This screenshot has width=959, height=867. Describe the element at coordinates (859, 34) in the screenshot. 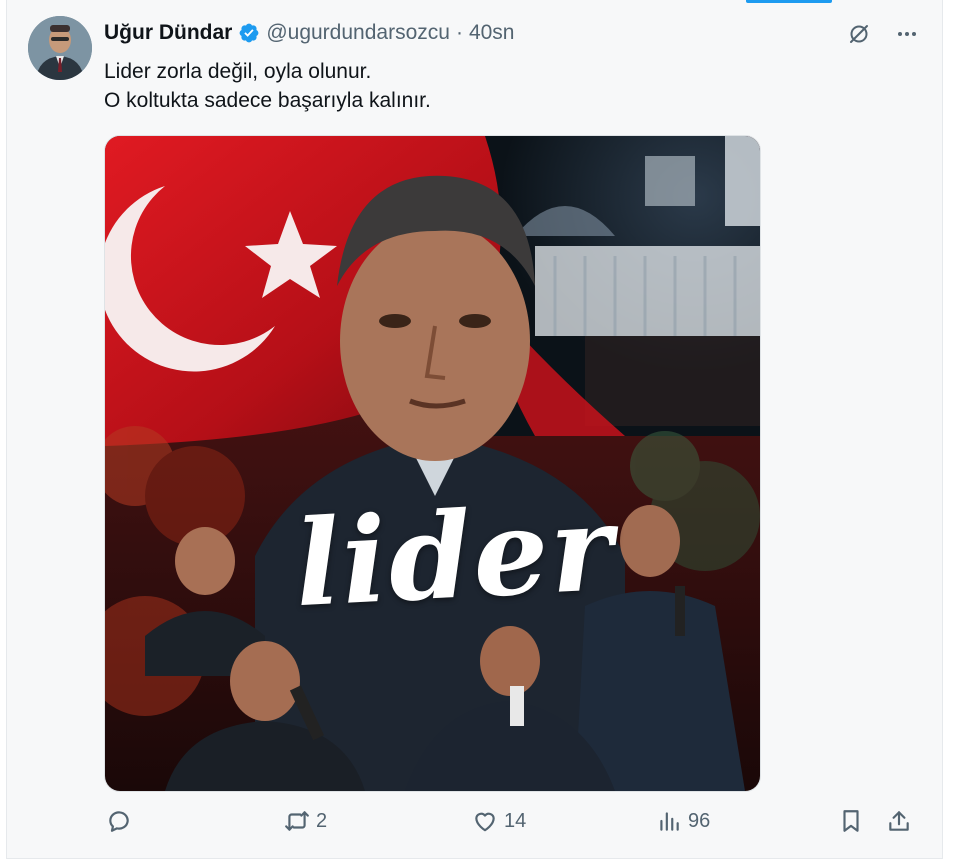

I see `grok-icon` at that location.